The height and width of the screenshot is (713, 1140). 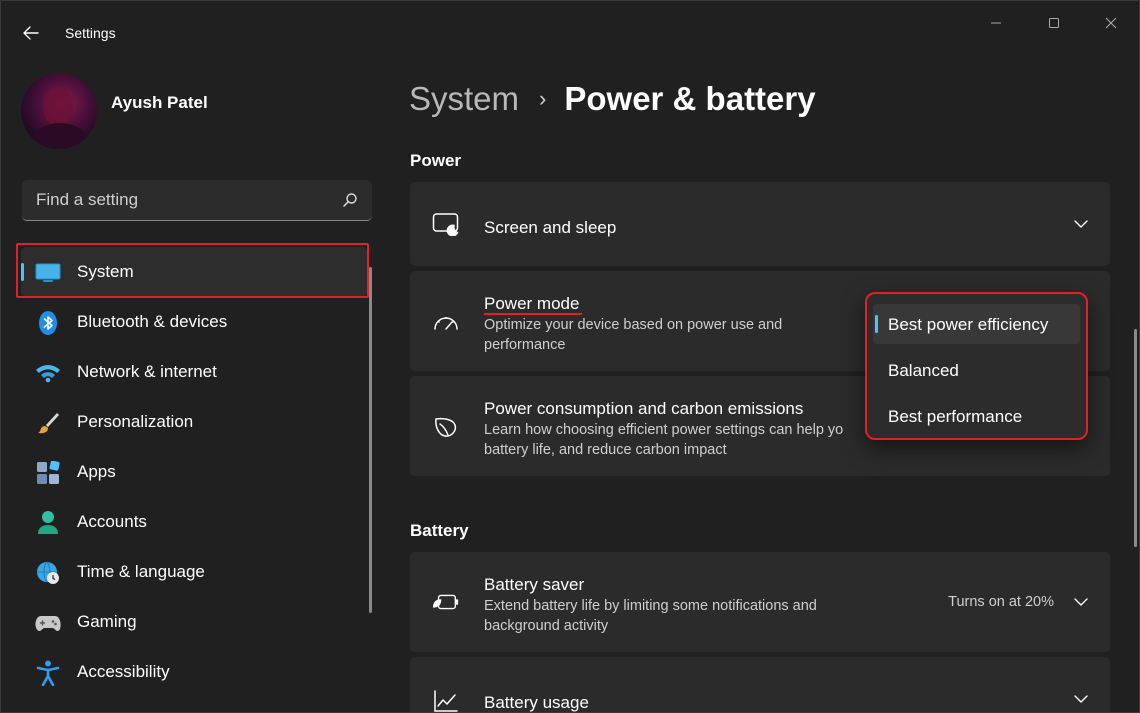 What do you see at coordinates (159, 102) in the screenshot?
I see `profile-name: Ayush Patel` at bounding box center [159, 102].